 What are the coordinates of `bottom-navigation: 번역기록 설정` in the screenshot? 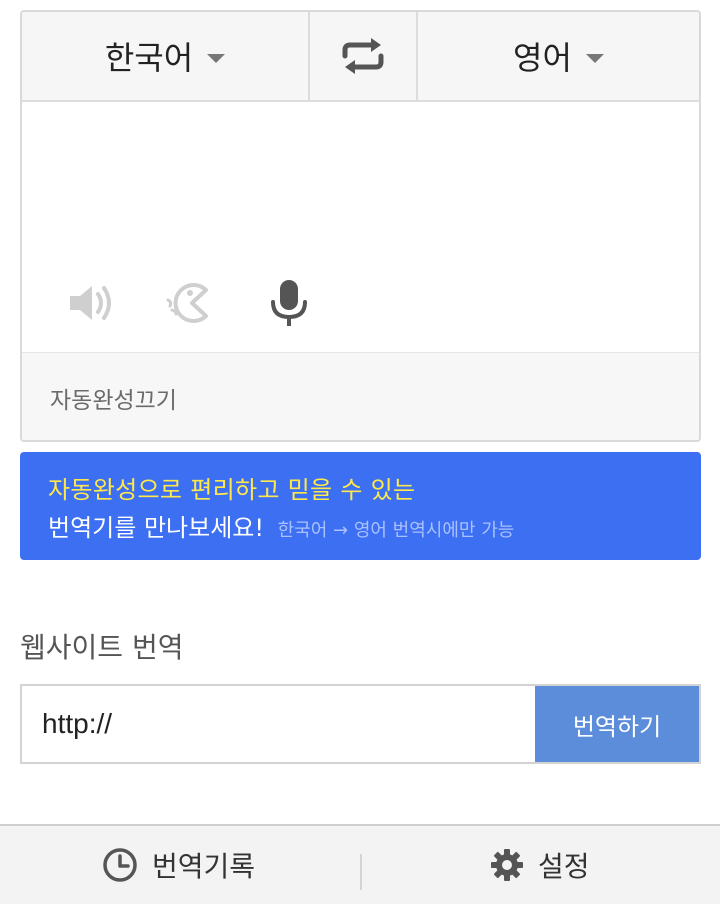 It's located at (360, 864).